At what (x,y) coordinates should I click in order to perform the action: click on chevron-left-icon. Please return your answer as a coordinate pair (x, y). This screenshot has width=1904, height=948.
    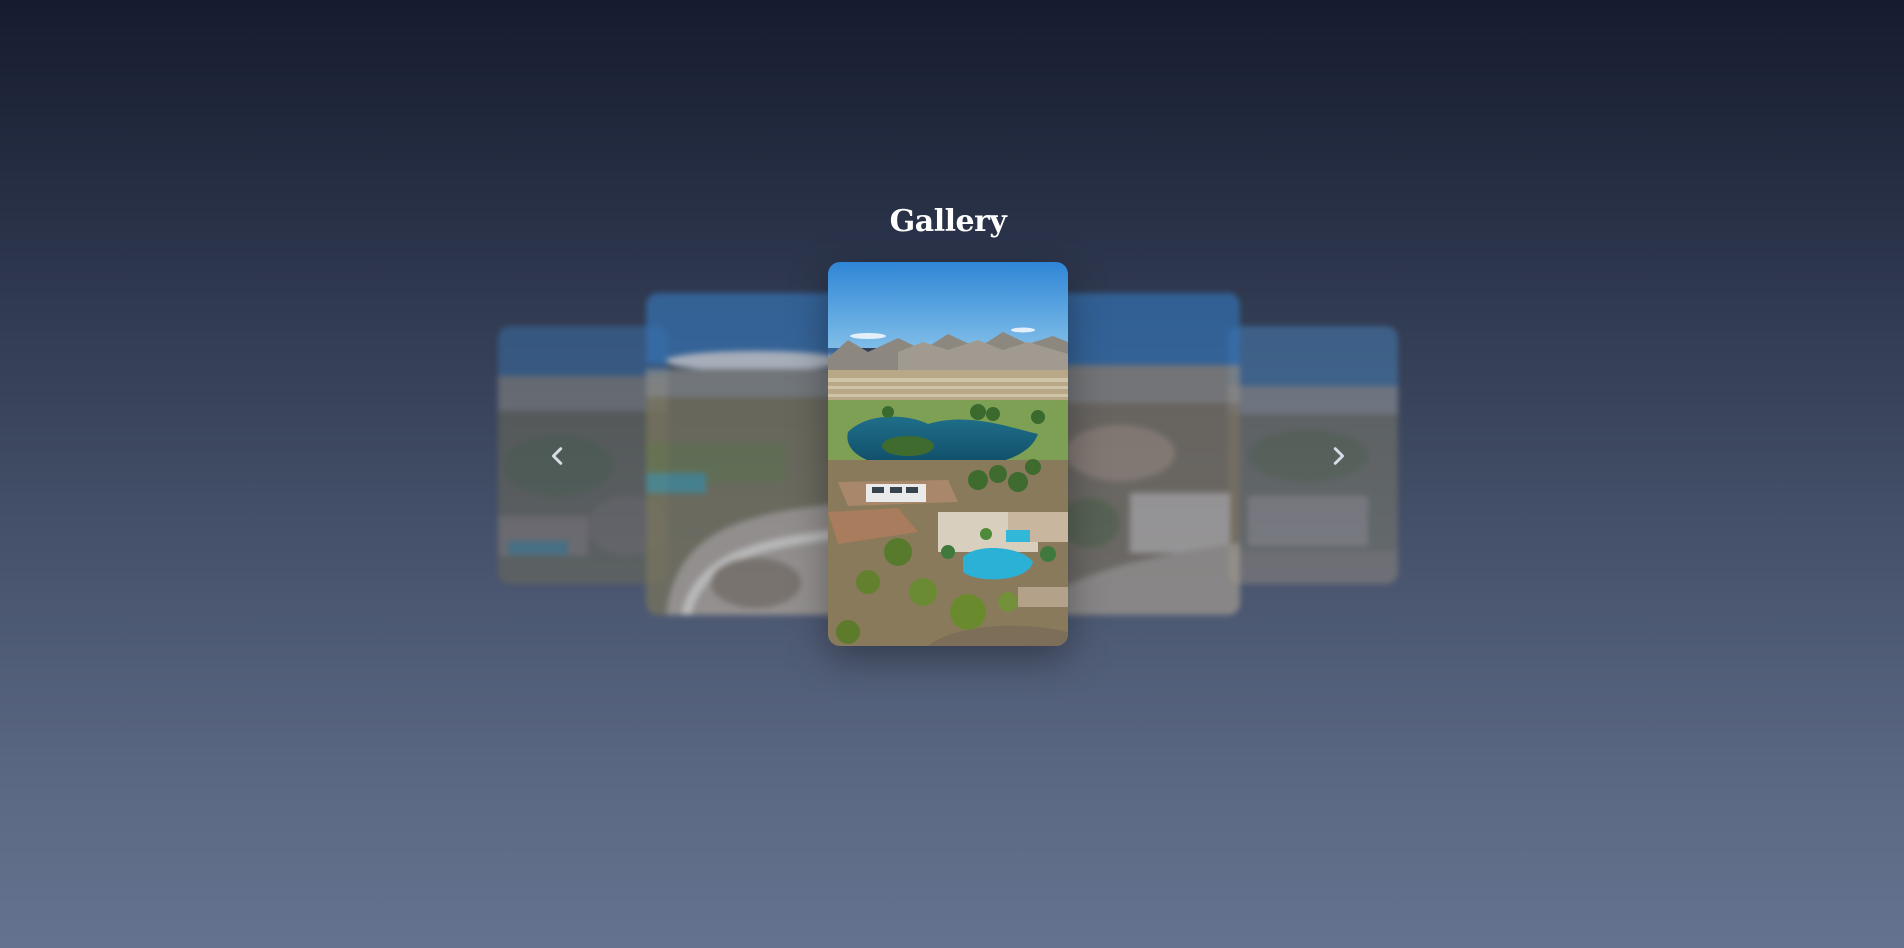
    Looking at the image, I should click on (557, 456).